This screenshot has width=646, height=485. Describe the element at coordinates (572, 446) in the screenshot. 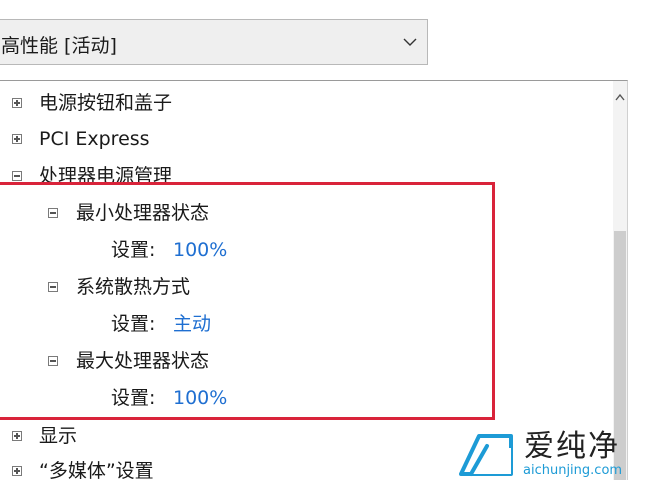

I see `watermark-title: 爱纯净` at that location.